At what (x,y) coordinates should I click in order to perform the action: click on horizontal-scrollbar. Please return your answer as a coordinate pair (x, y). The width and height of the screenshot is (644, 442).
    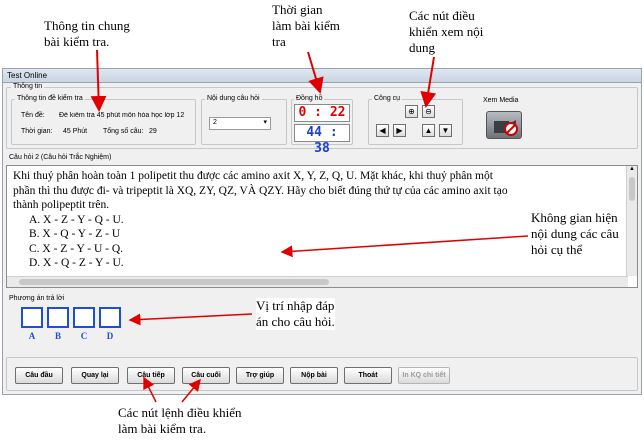
    Looking at the image, I should click on (317, 281).